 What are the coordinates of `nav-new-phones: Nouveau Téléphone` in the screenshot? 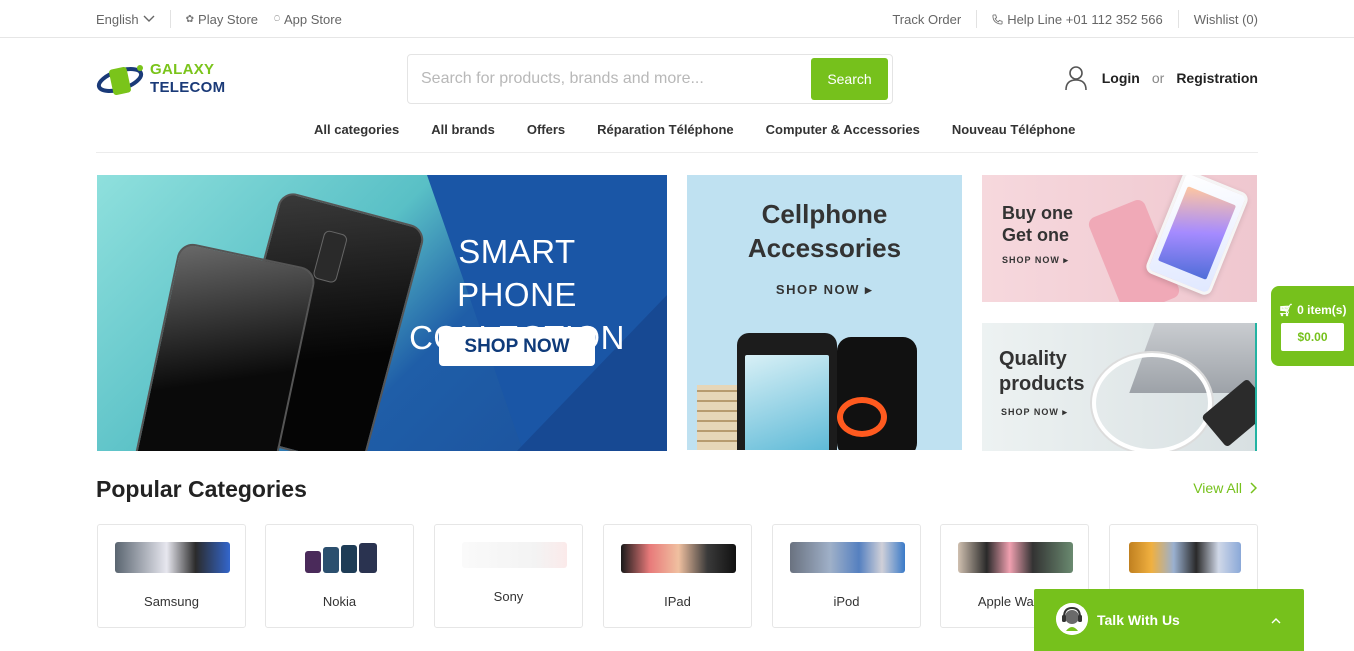 It's located at (1014, 129).